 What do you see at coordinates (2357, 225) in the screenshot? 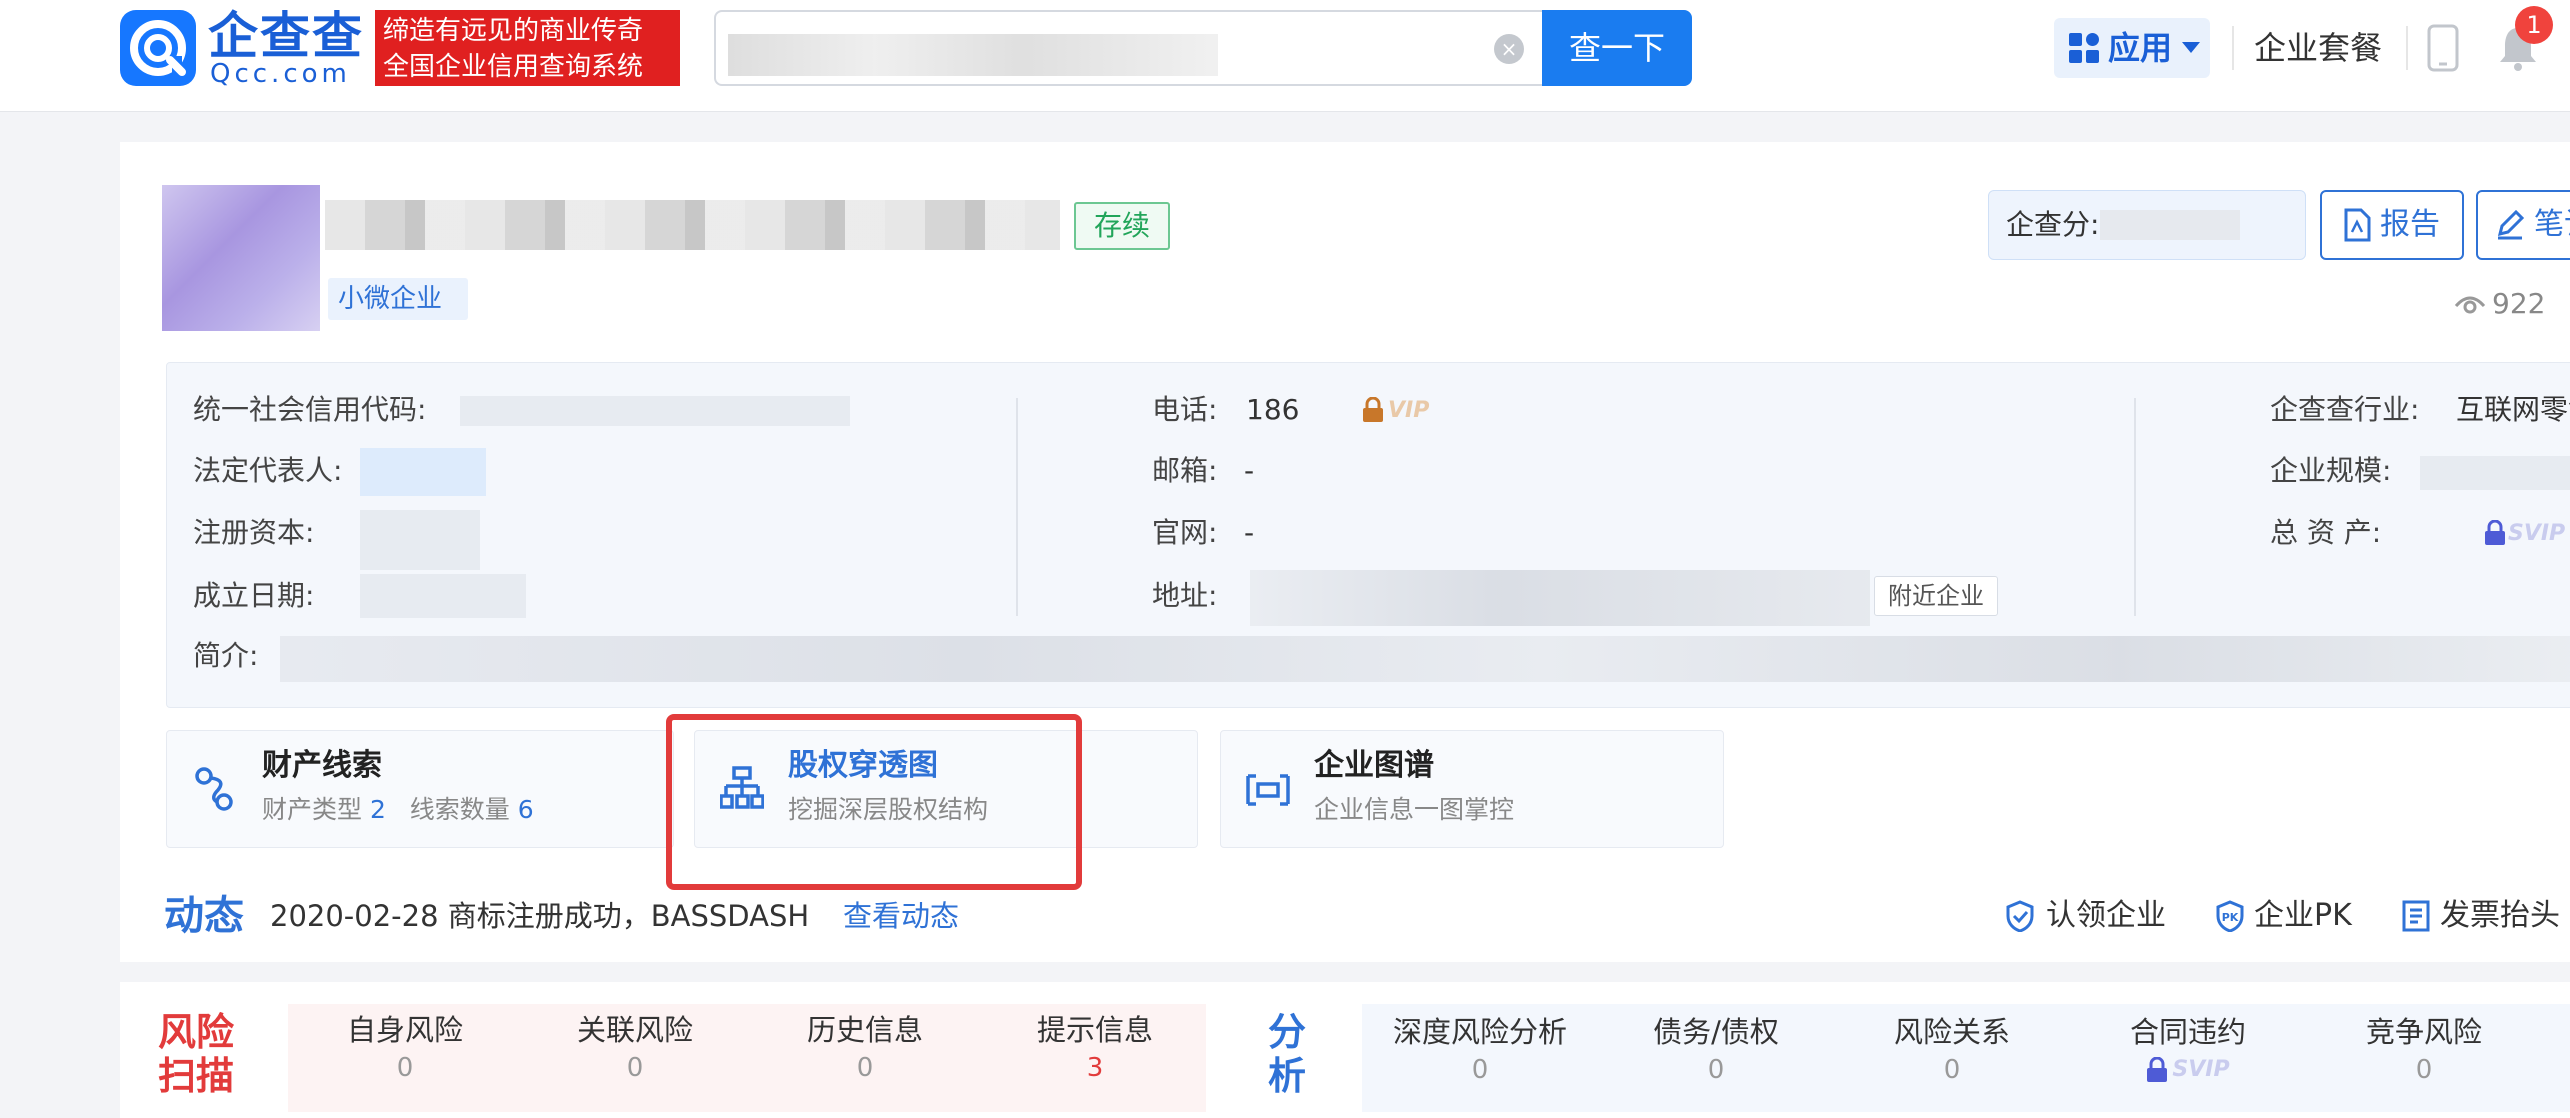
I see `report-pdf-icon` at bounding box center [2357, 225].